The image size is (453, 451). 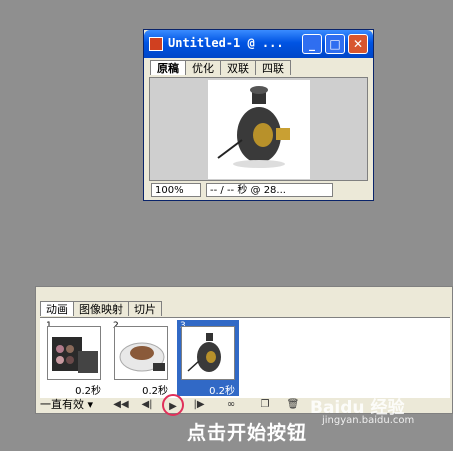 I want to click on tab-animation: 动画, so click(x=57, y=308).